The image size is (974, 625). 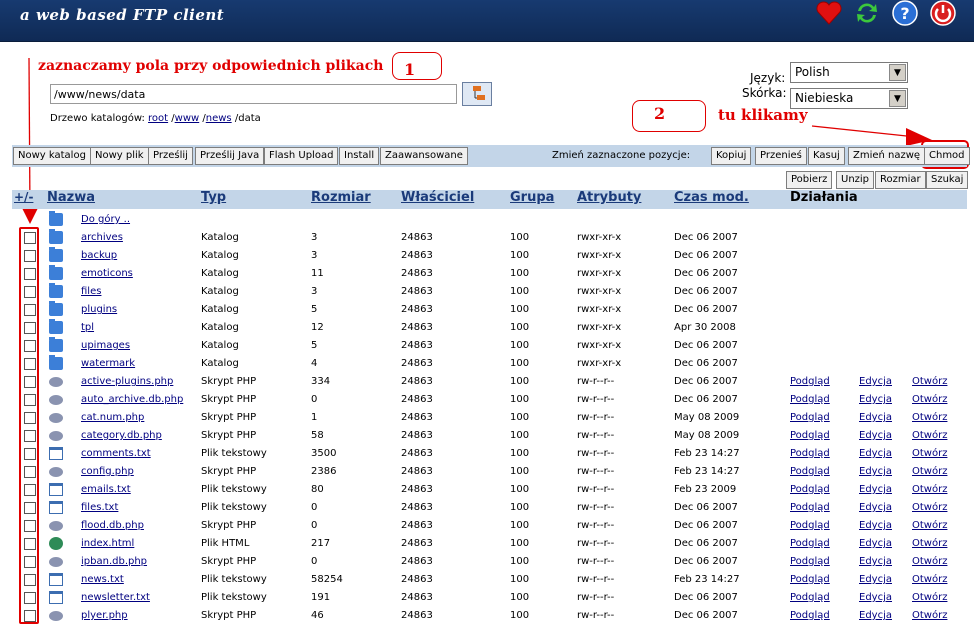 What do you see at coordinates (99, 507) in the screenshot?
I see `file-name-link: files.txt` at bounding box center [99, 507].